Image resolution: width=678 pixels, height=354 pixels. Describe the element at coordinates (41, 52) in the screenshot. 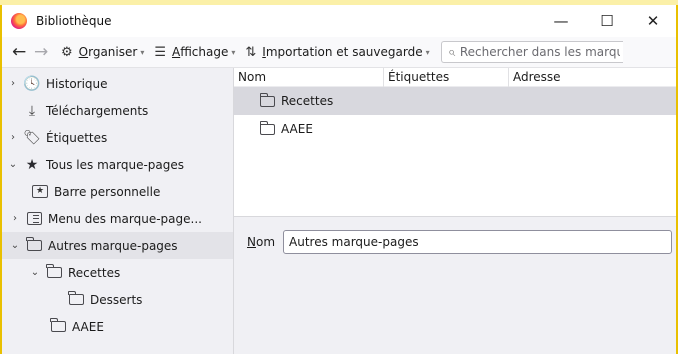

I see `arrow-right-icon: →` at that location.